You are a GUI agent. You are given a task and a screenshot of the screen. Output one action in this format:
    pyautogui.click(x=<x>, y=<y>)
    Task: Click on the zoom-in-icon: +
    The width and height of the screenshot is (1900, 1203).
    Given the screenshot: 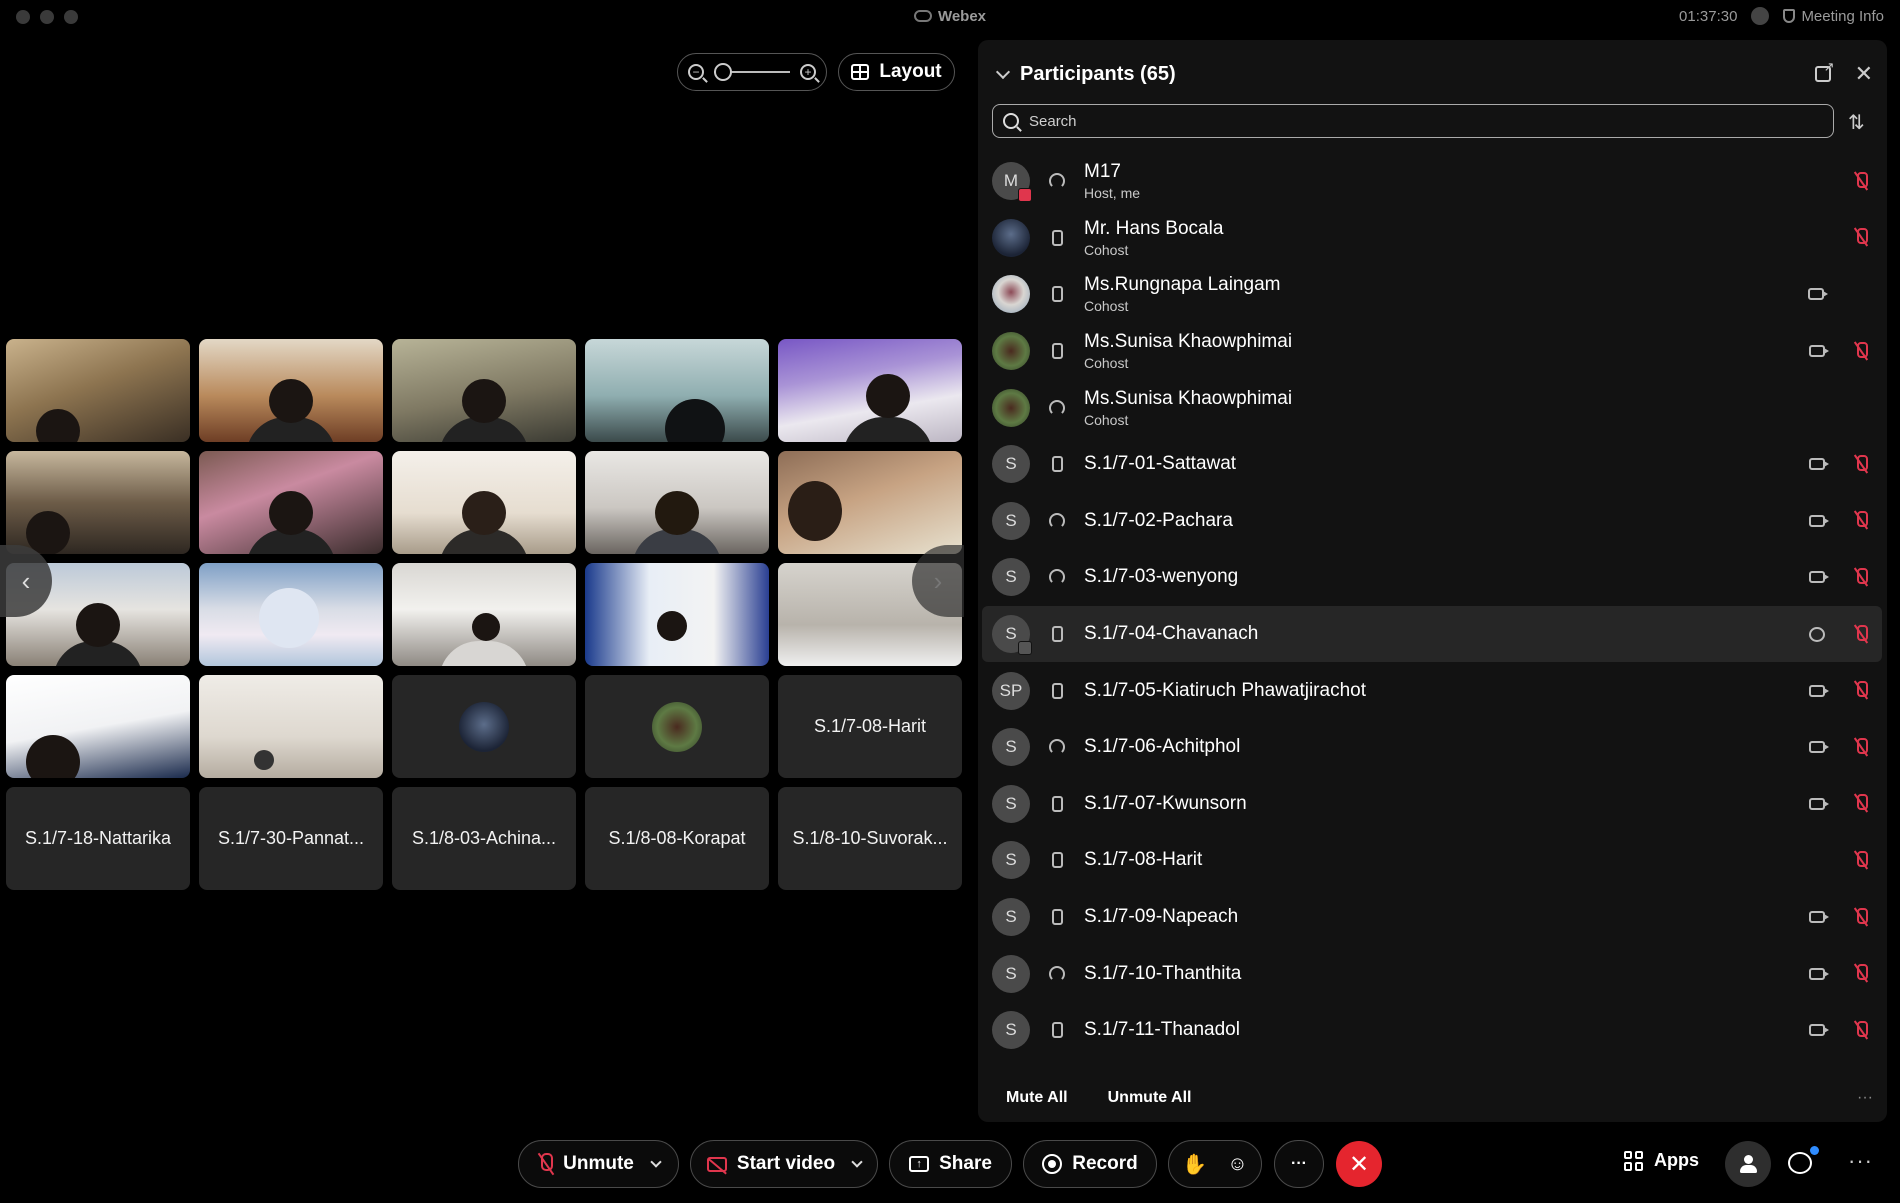 What is the action you would take?
    pyautogui.click(x=808, y=72)
    